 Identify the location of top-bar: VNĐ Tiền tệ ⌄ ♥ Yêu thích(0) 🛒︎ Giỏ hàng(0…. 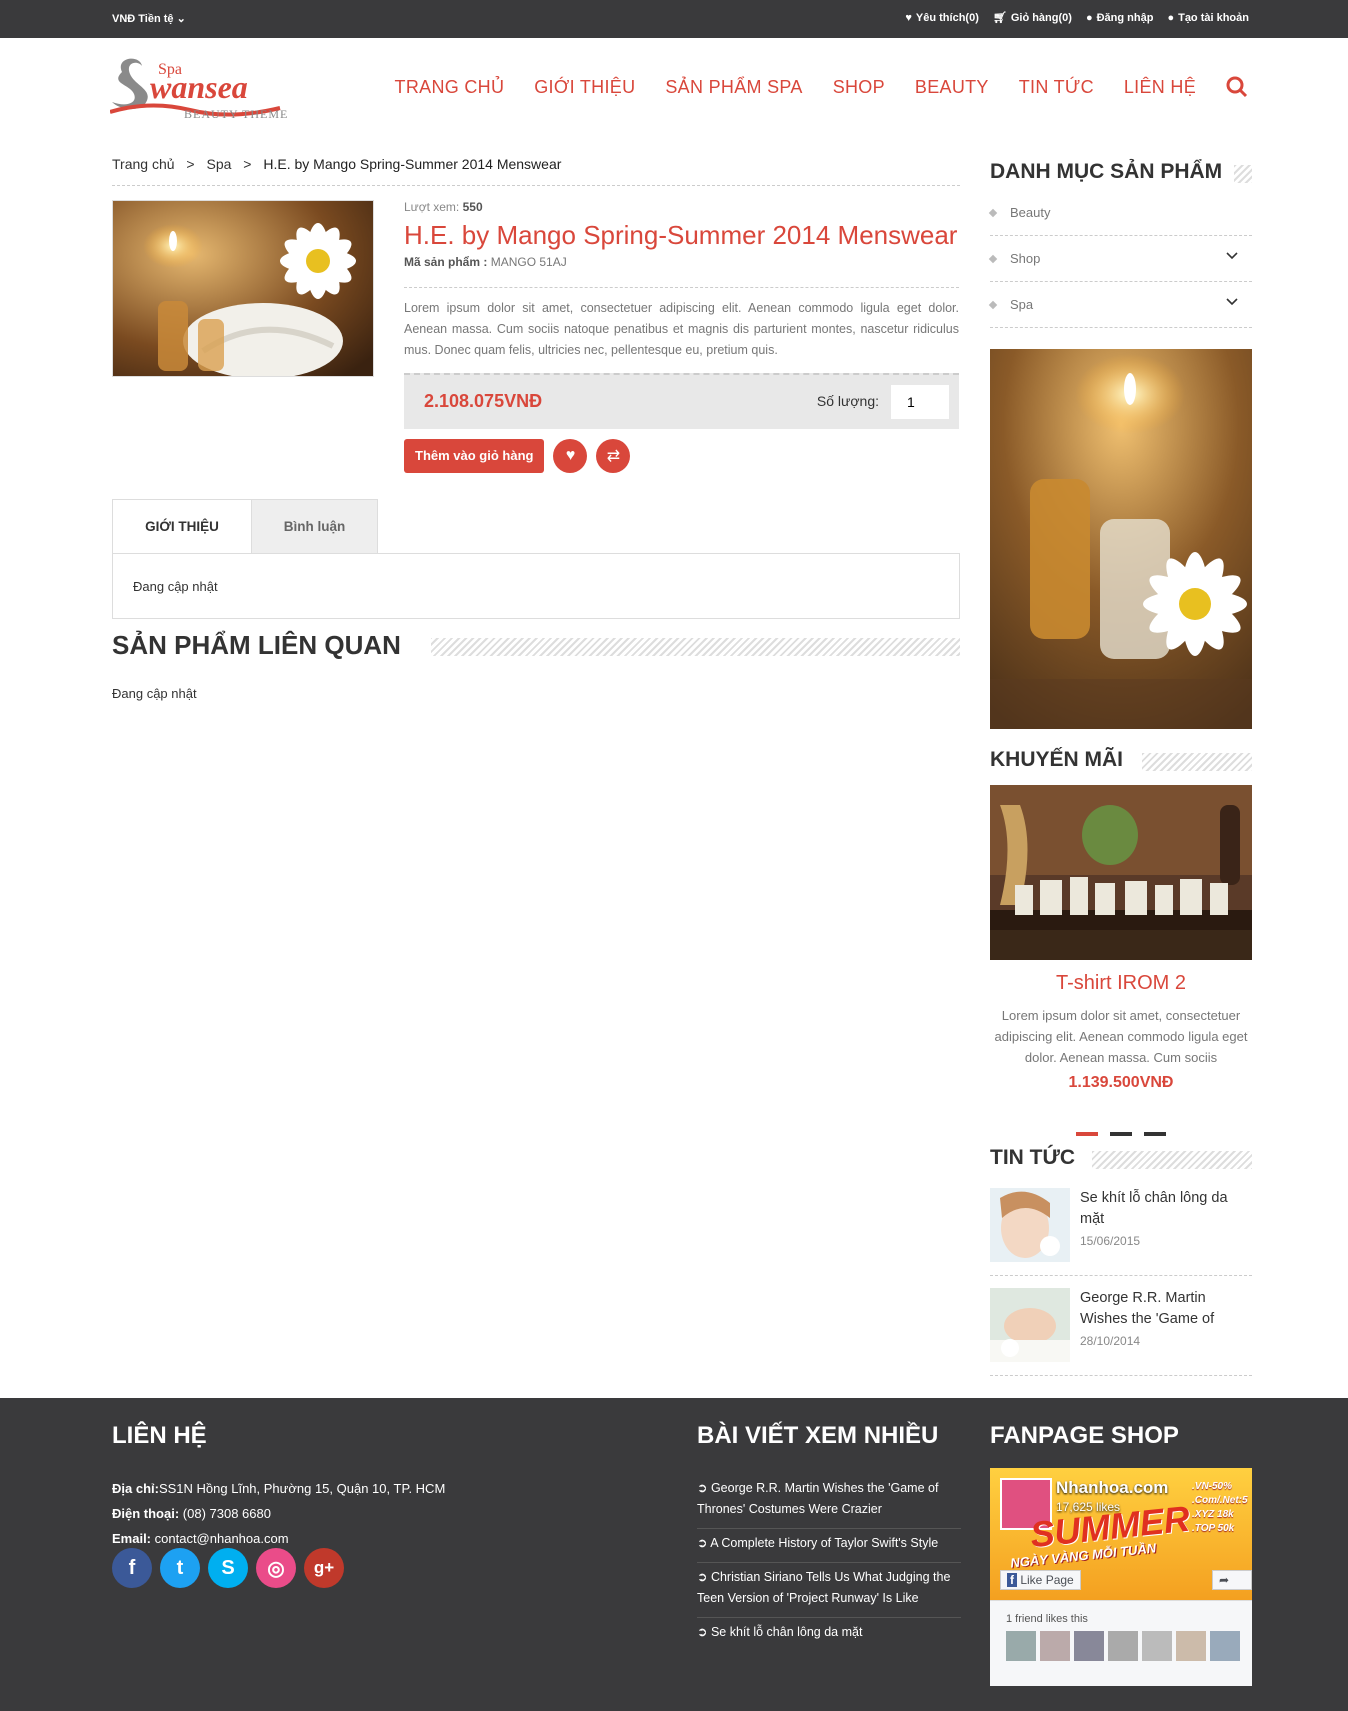
(674, 19).